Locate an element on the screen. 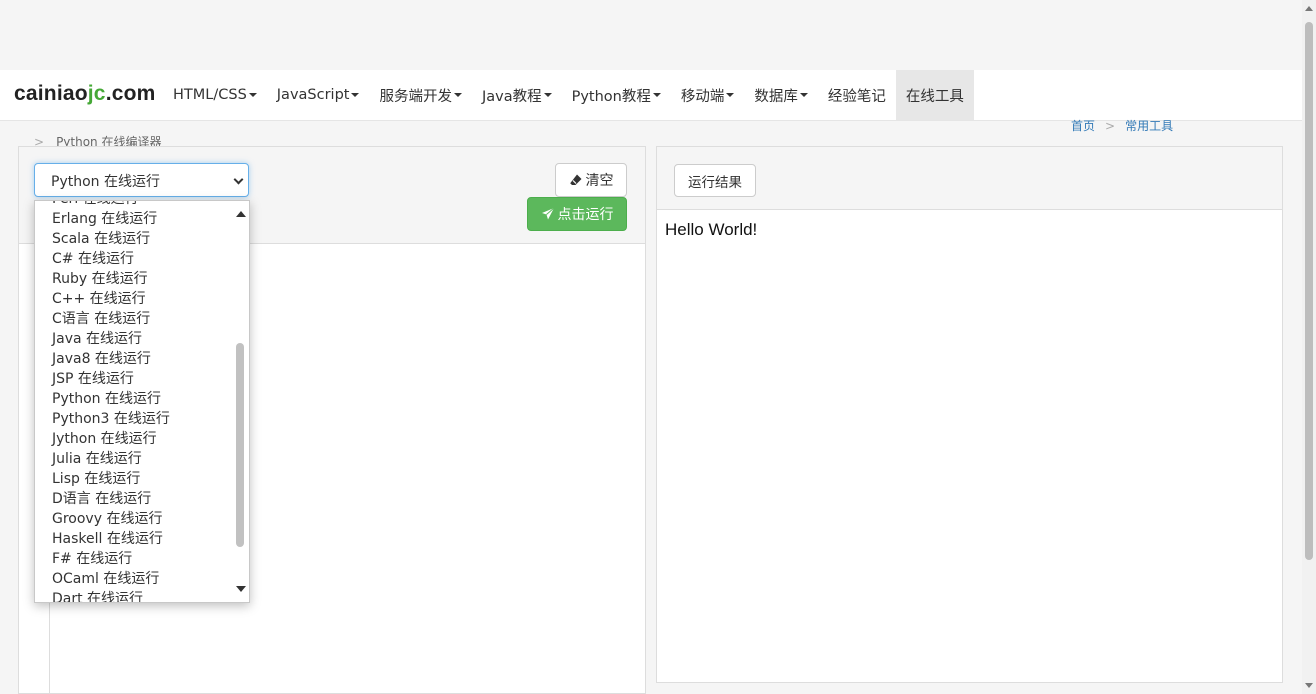  nav-item: Python教程 is located at coordinates (616, 95).